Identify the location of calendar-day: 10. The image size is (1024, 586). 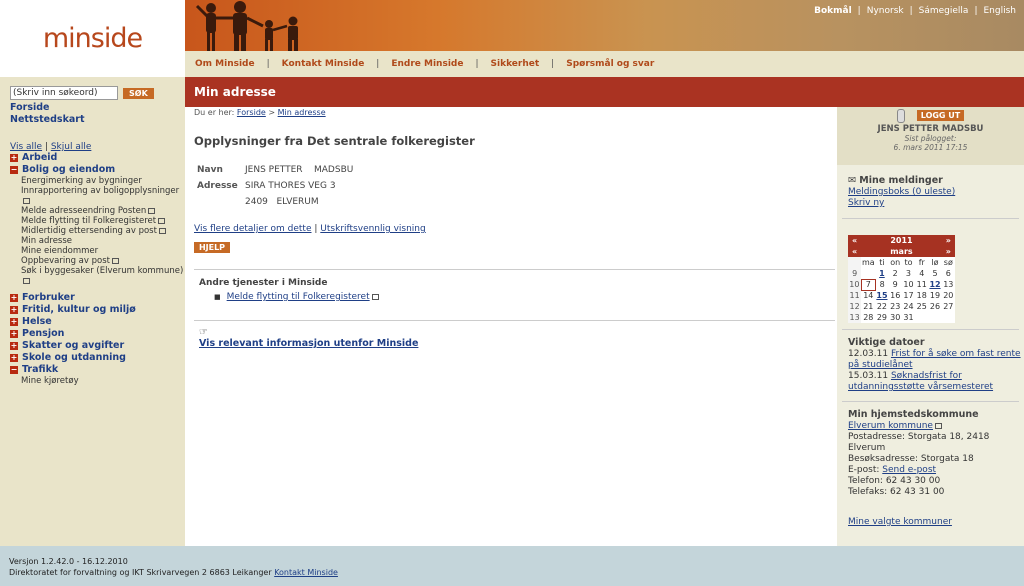
(908, 284).